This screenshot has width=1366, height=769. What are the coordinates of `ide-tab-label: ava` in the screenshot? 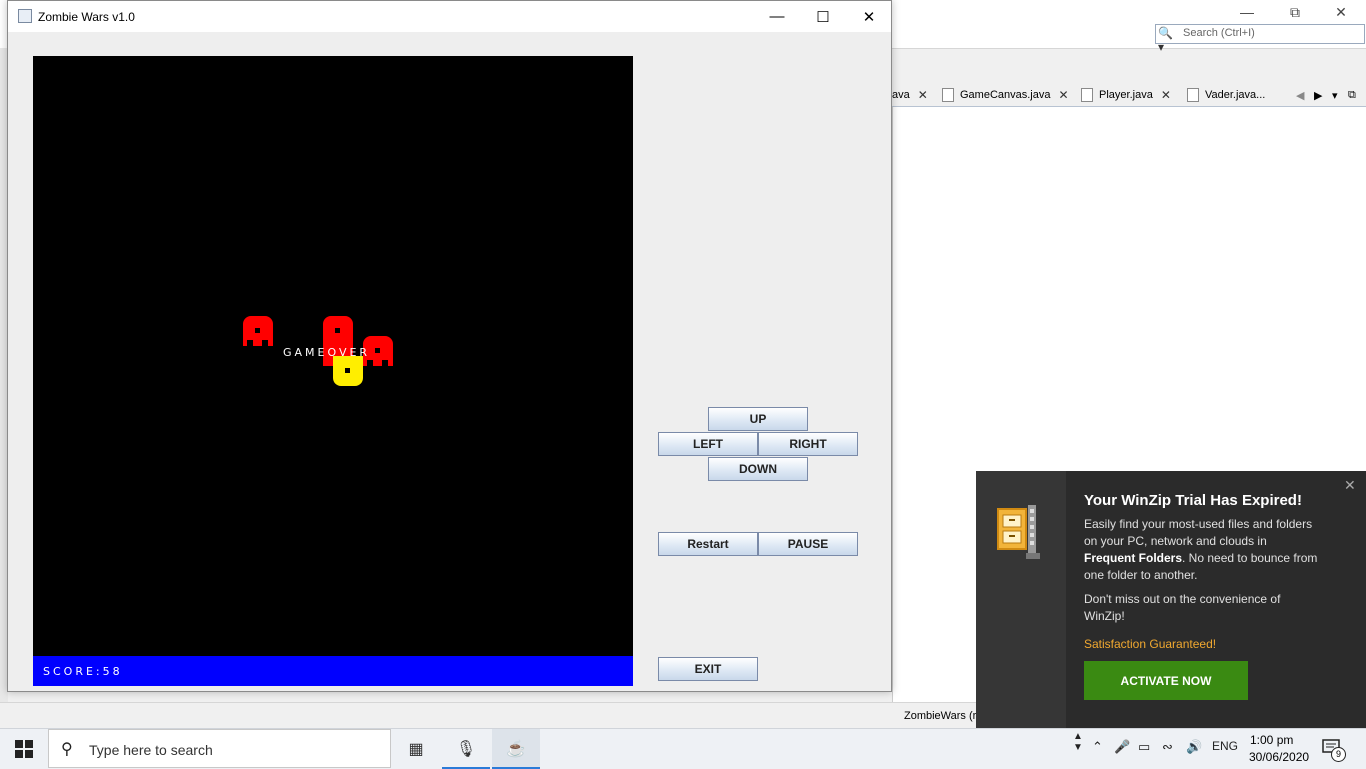 It's located at (901, 95).